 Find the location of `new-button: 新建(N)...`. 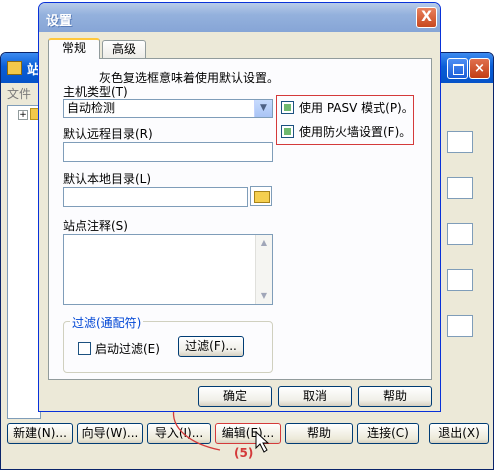

new-button: 新建(N)... is located at coordinates (40, 433).